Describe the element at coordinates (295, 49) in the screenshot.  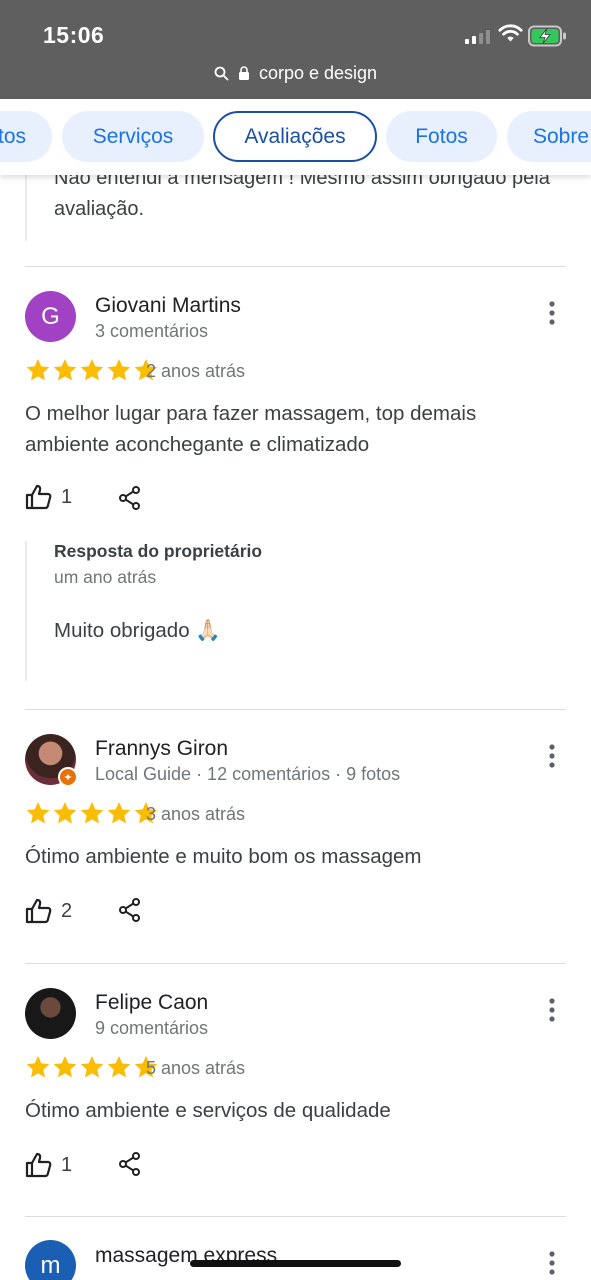
I see `browser-top-bar: 15:06 corpo e design` at that location.